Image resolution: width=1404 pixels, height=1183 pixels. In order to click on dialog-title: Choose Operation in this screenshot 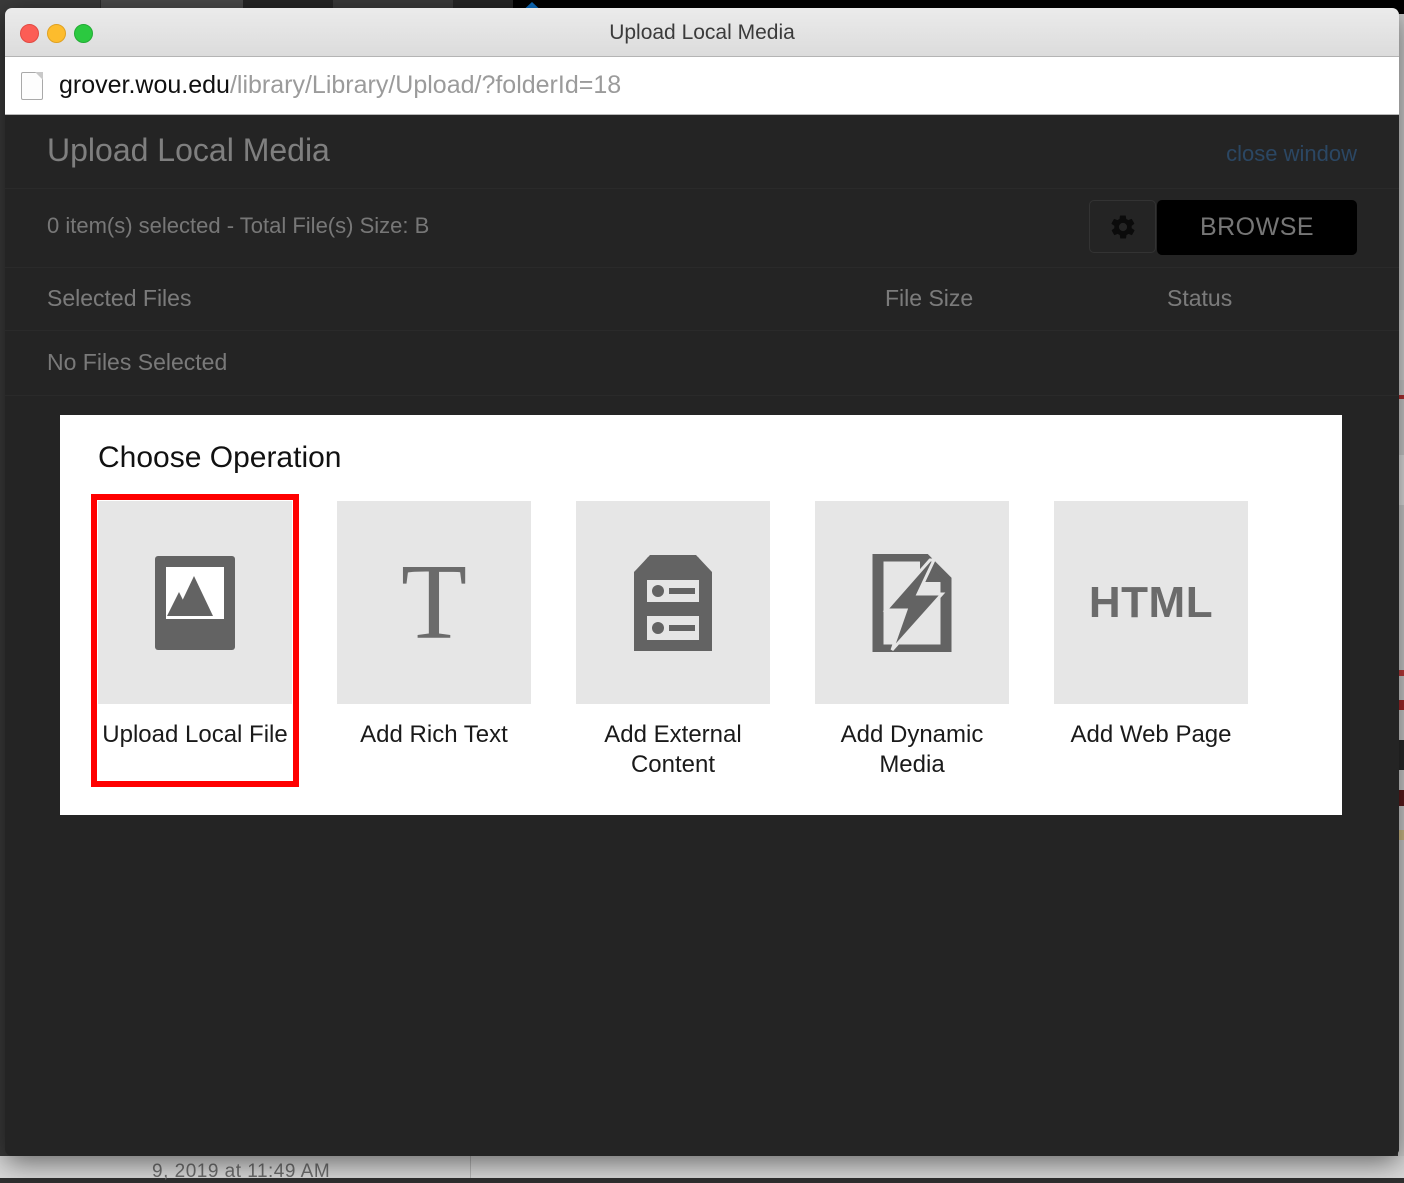, I will do `click(220, 457)`.